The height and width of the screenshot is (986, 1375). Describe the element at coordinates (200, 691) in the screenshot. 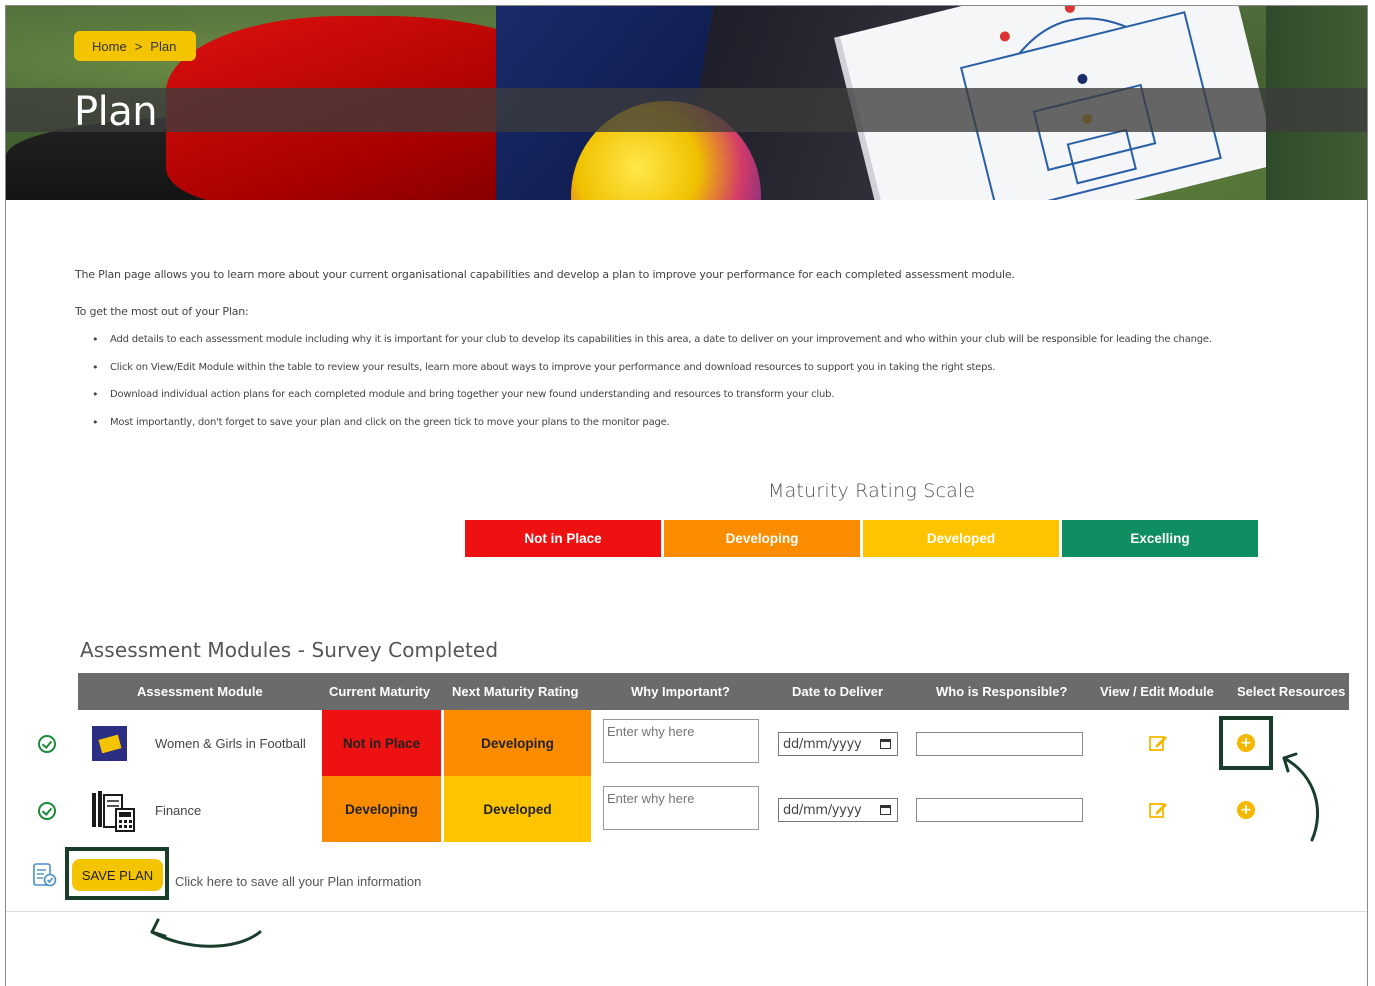

I see `col-assessment-module: Assessment Module` at that location.